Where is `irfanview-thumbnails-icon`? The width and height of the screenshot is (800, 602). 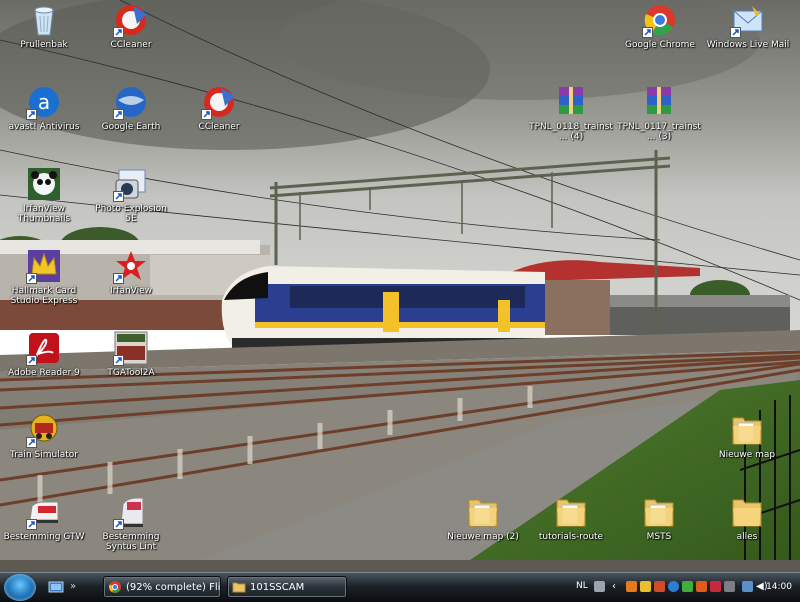
irfanview-thumbnails-icon is located at coordinates (44, 184).